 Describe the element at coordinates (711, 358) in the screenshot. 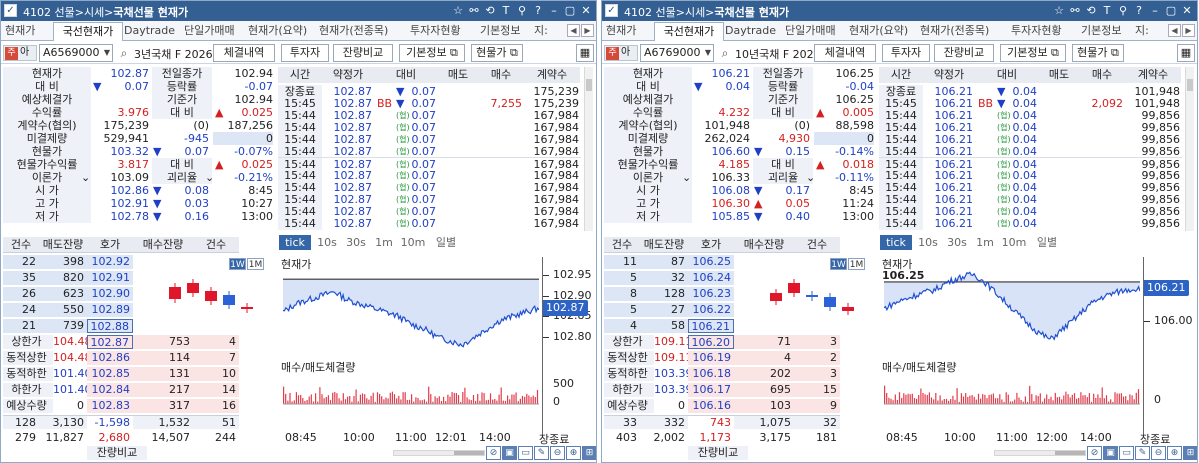

I see `bid-price: 106.19` at that location.